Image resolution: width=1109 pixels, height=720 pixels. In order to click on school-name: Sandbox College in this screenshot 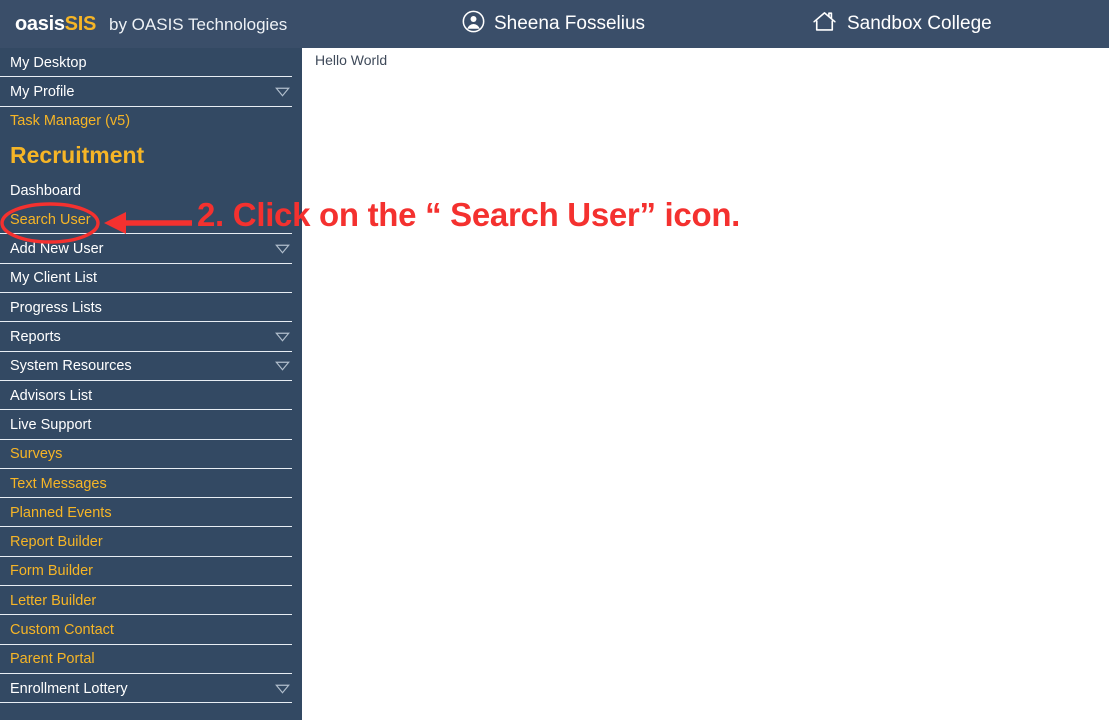, I will do `click(919, 23)`.